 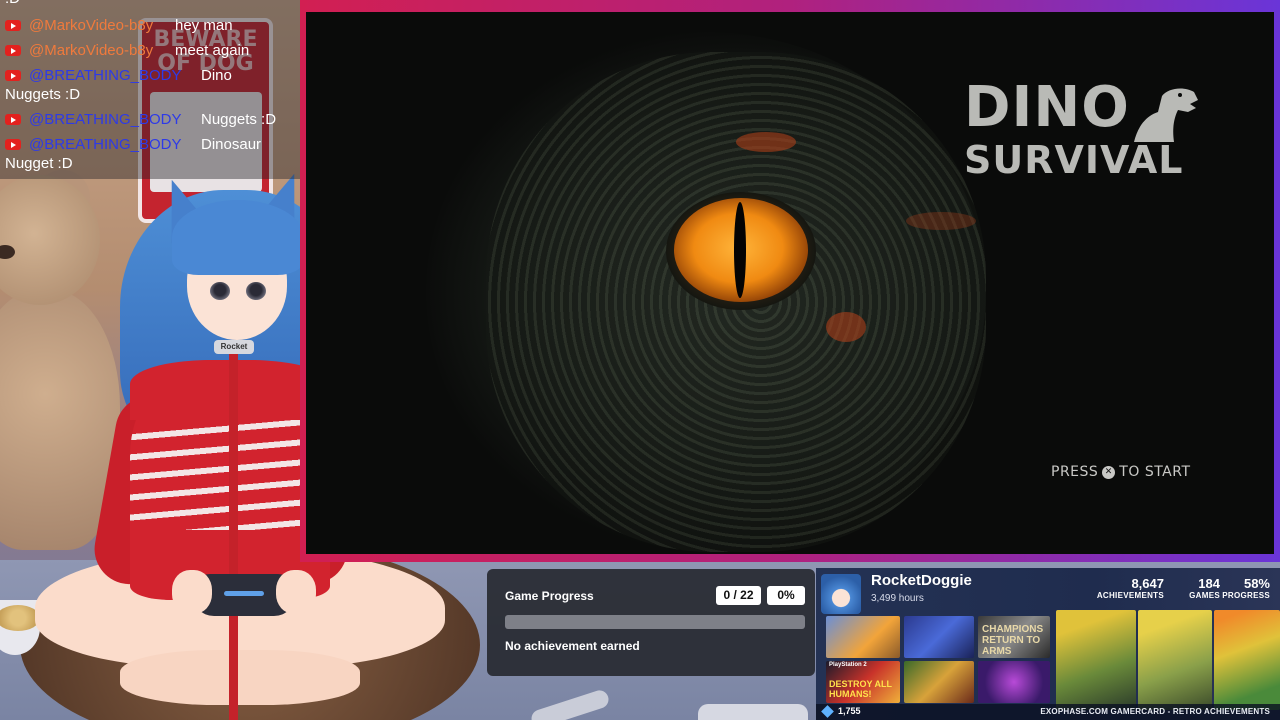 What do you see at coordinates (239, 119) in the screenshot?
I see `chat-text: Nuggets :D` at bounding box center [239, 119].